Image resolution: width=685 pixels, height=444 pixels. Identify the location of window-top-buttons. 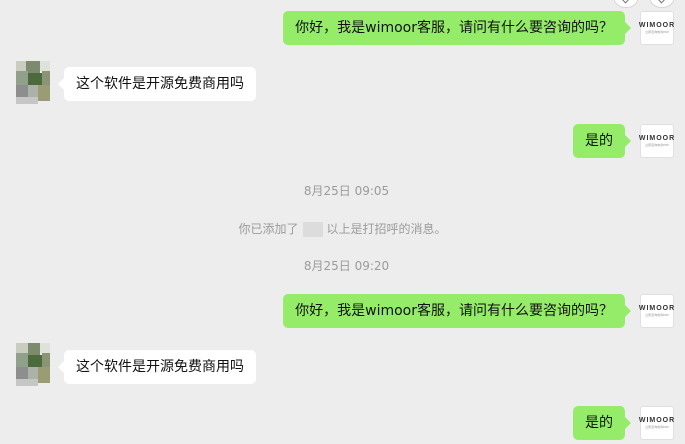
(644, 4).